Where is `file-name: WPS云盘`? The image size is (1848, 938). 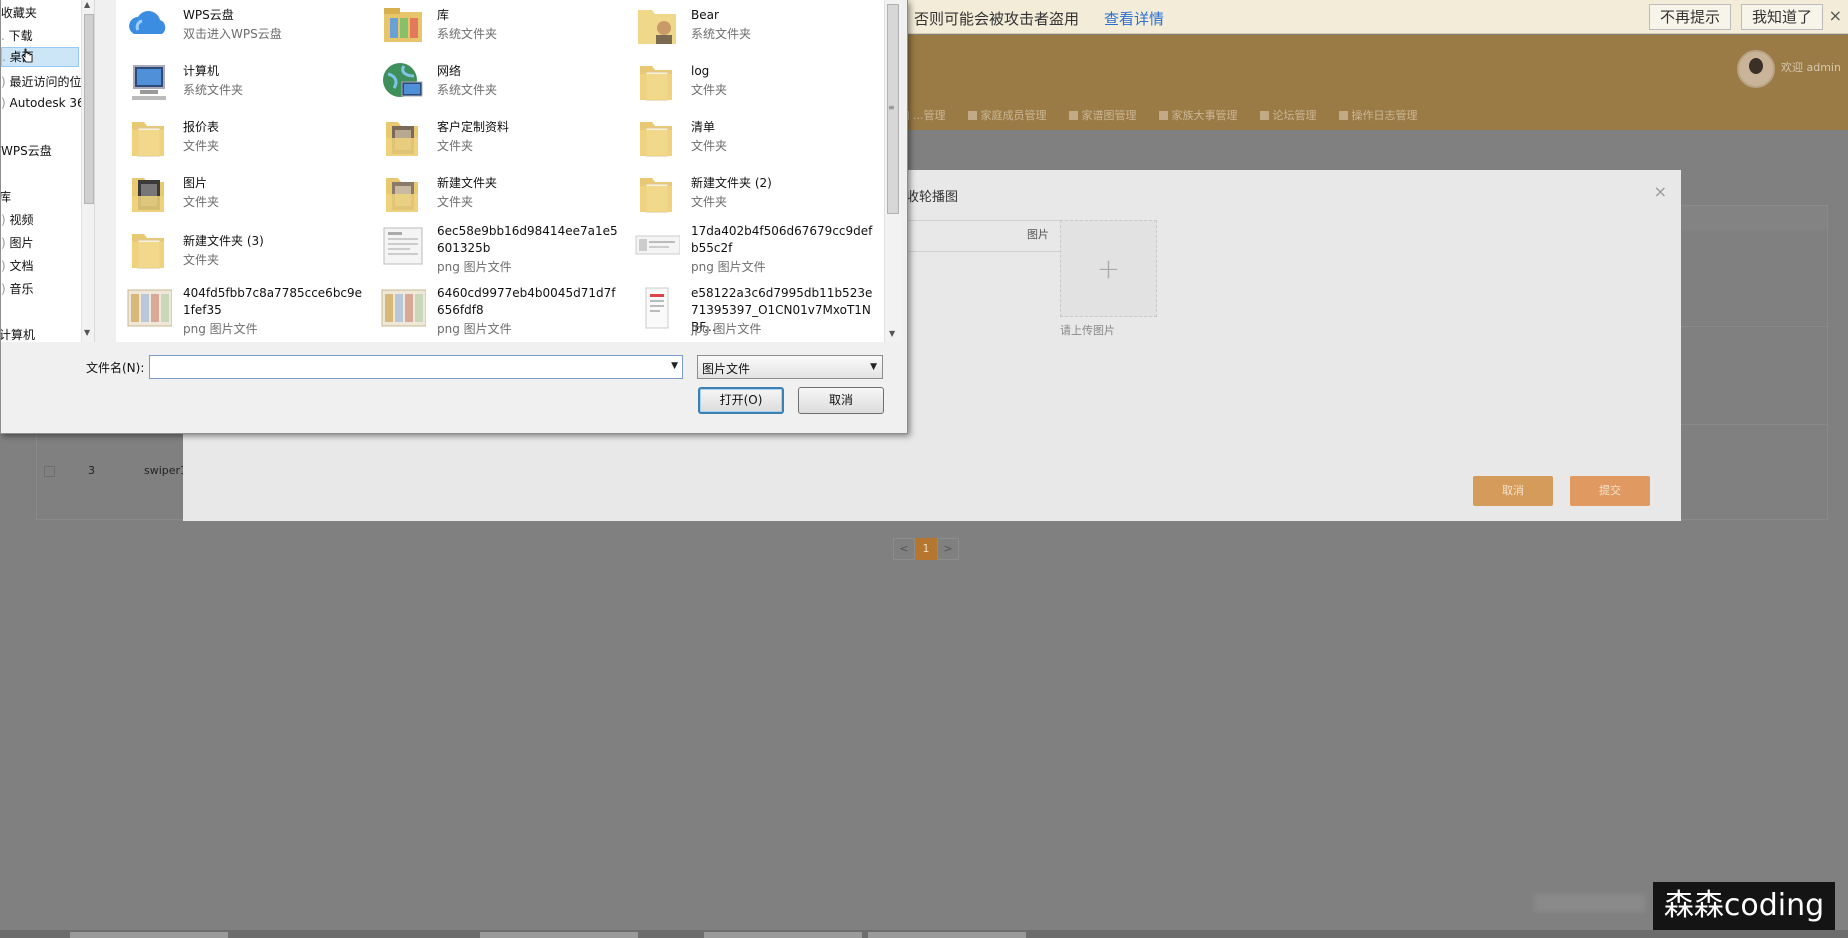
file-name: WPS云盘 is located at coordinates (208, 15).